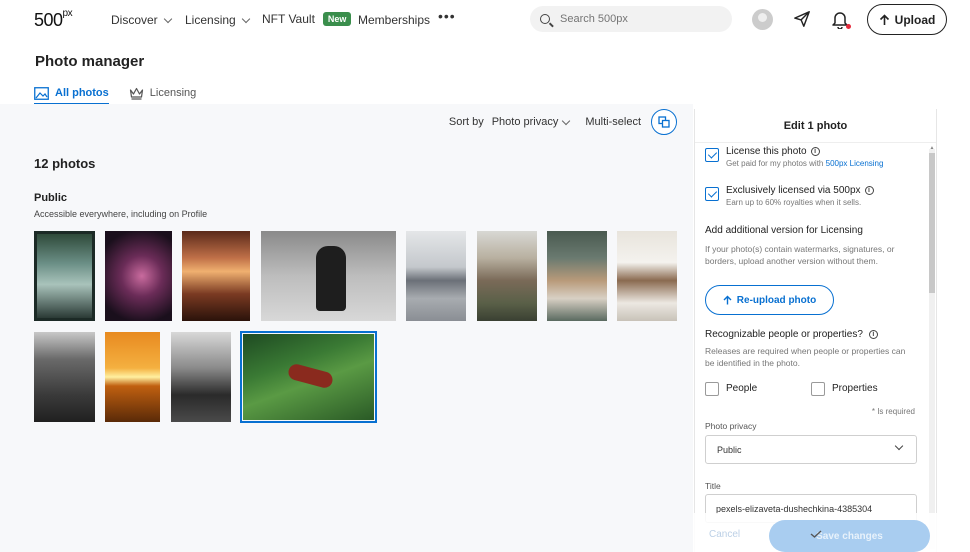  Describe the element at coordinates (855, 388) in the screenshot. I see `properties-label: Properties` at that location.